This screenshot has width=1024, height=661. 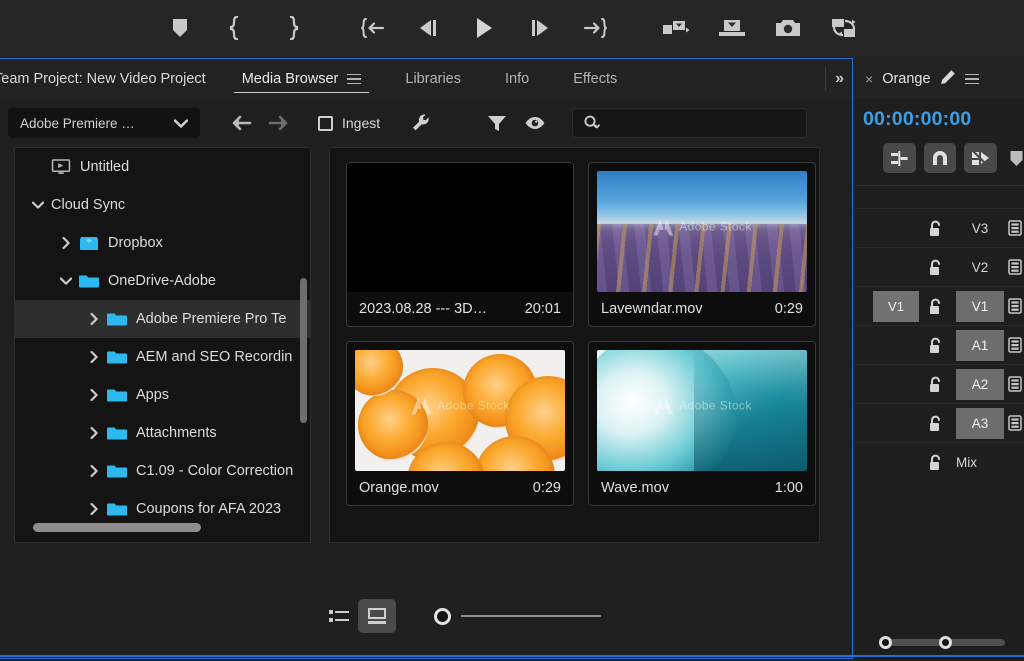 I want to click on tab-overflow-icon: », so click(x=834, y=79).